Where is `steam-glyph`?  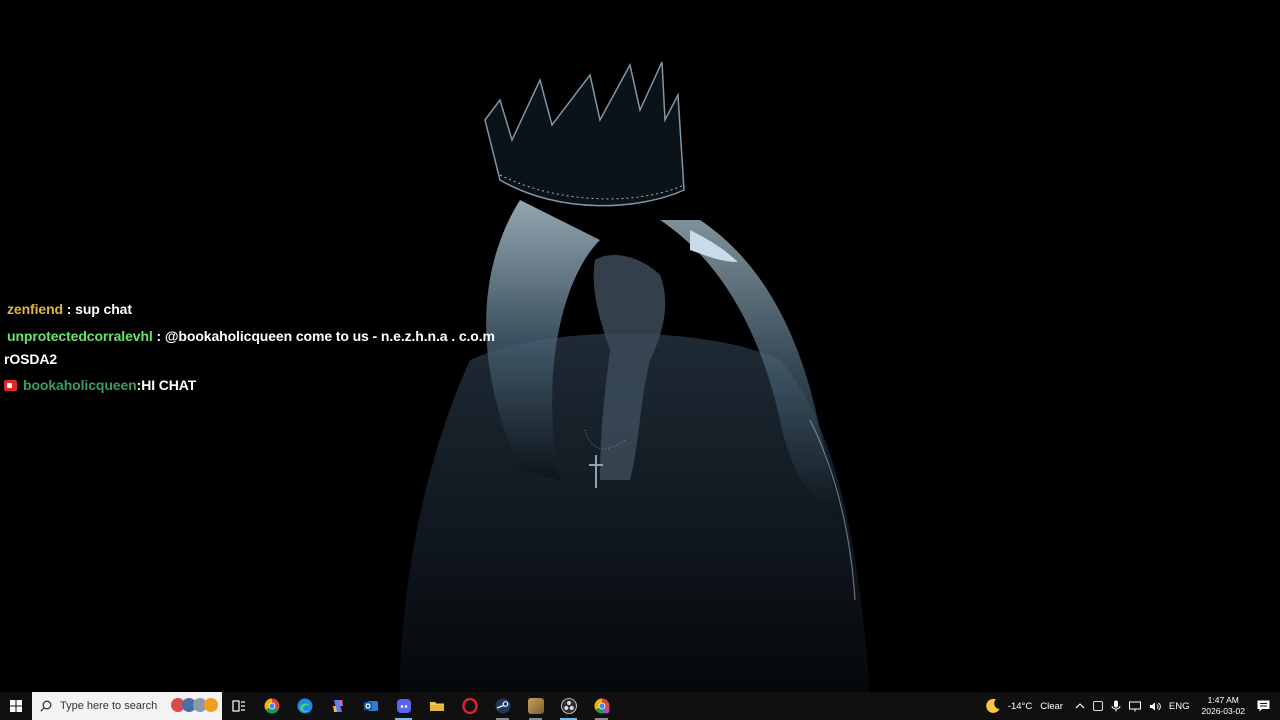
steam-glyph is located at coordinates (502, 706).